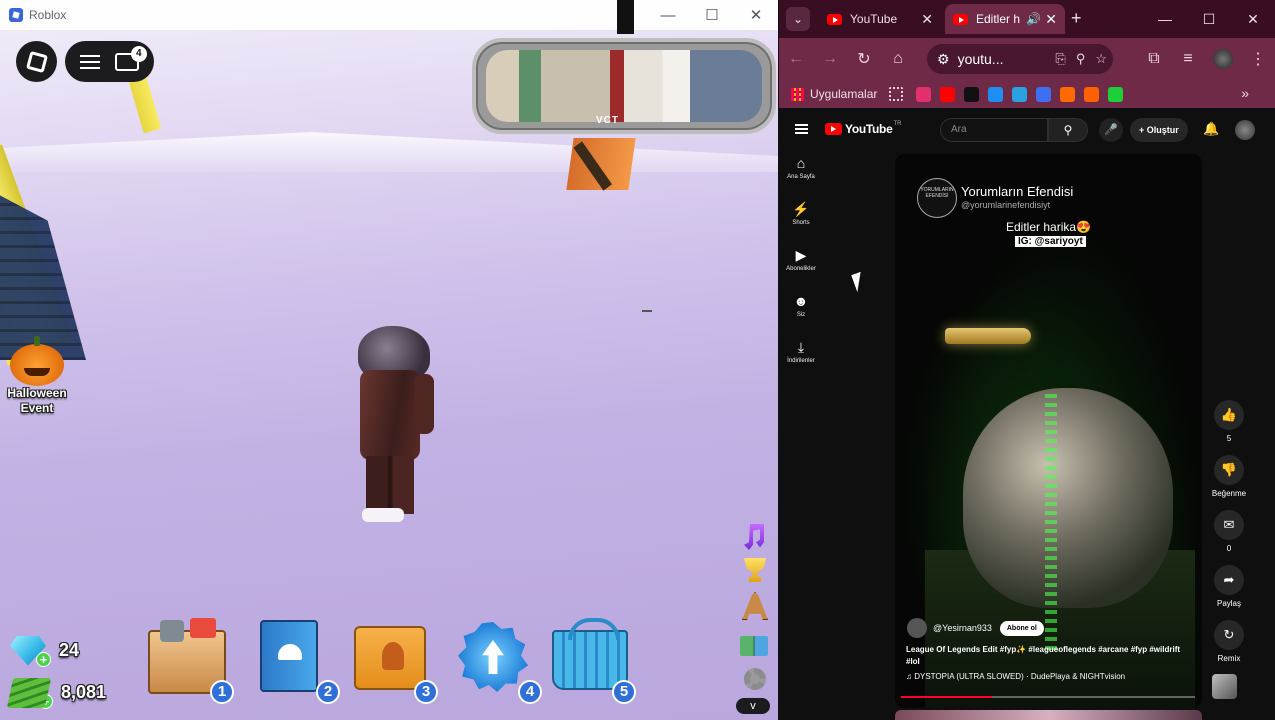 The height and width of the screenshot is (720, 1275). Describe the element at coordinates (1017, 191) in the screenshot. I see `channel-name: Yorumların Efendisi` at that location.